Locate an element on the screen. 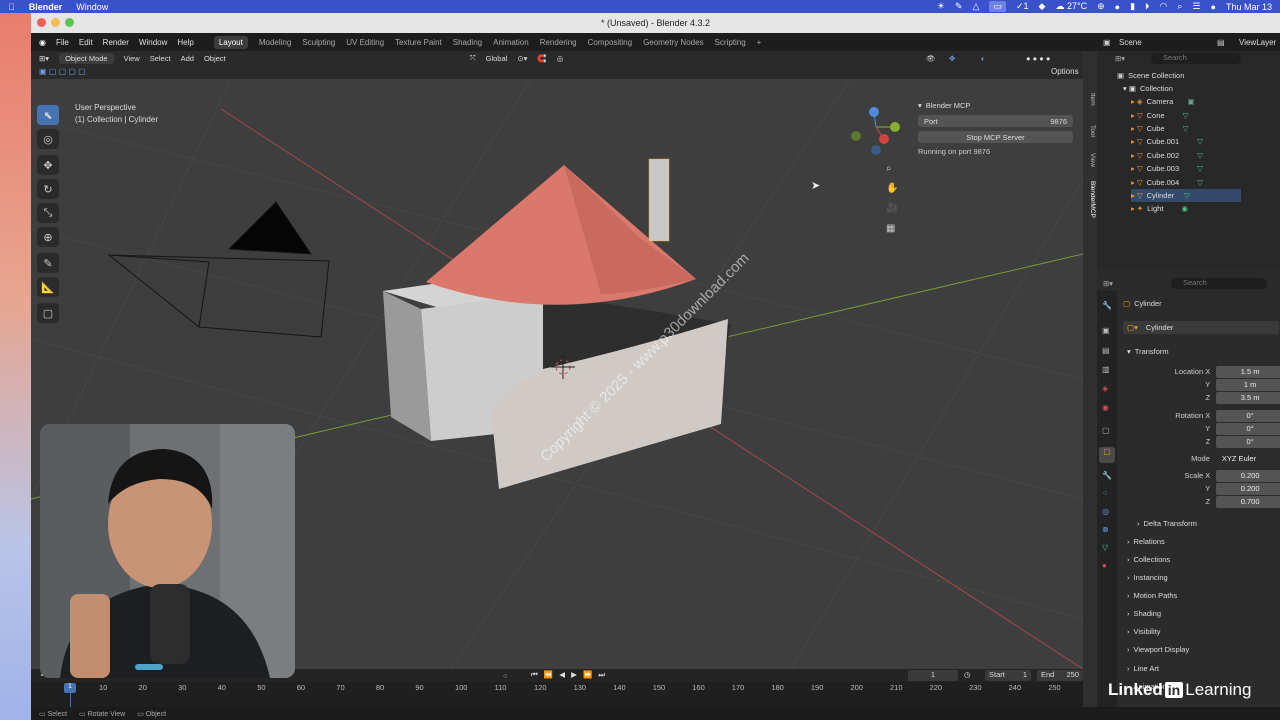  outliner-item-cube: ▸ ▽ Cube ▽ is located at coordinates (1159, 128).